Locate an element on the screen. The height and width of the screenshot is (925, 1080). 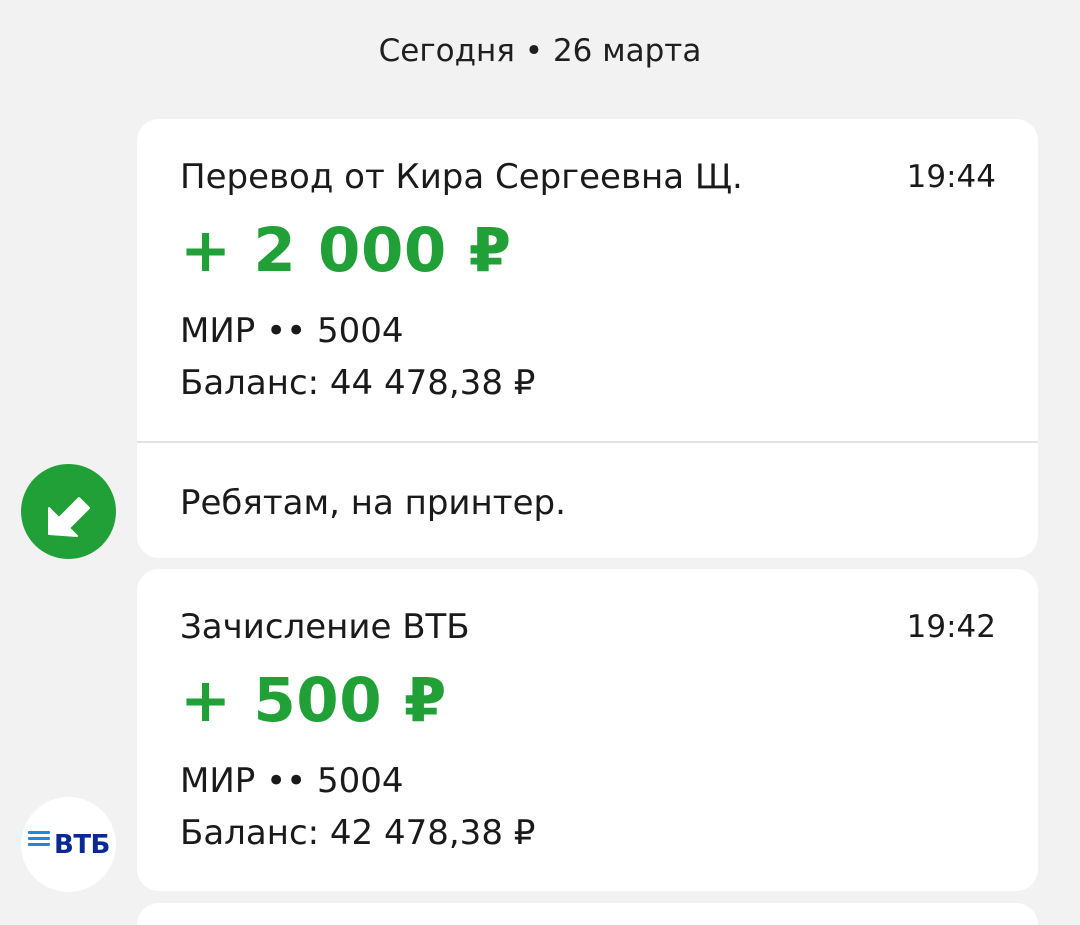
transaction-card is located at coordinates (587, 914).